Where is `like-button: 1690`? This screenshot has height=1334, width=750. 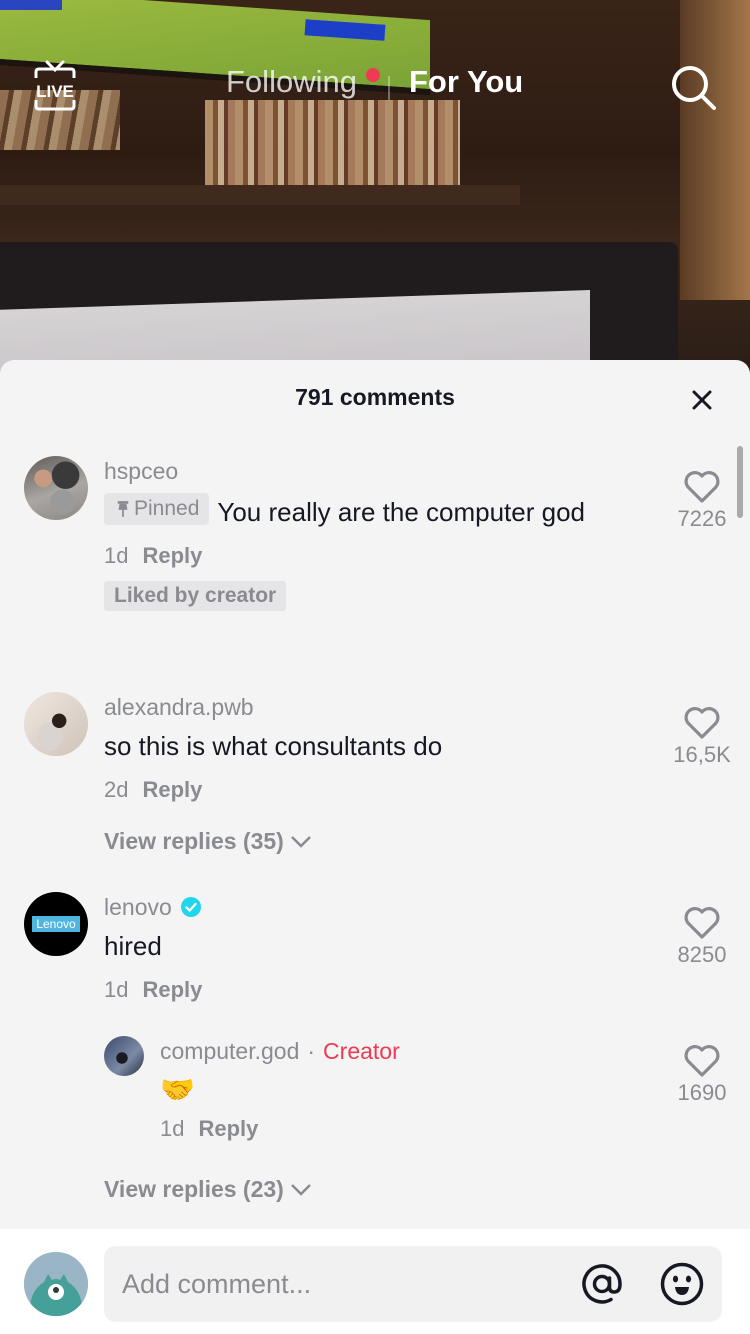
like-button: 1690 is located at coordinates (702, 1075).